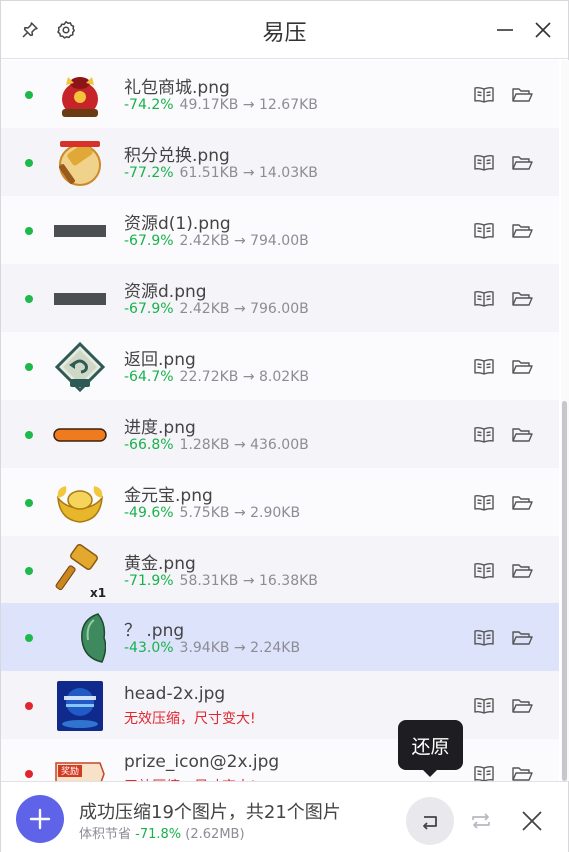  What do you see at coordinates (240, 648) in the screenshot?
I see `size-change: 3.94KB → 2.24KB` at bounding box center [240, 648].